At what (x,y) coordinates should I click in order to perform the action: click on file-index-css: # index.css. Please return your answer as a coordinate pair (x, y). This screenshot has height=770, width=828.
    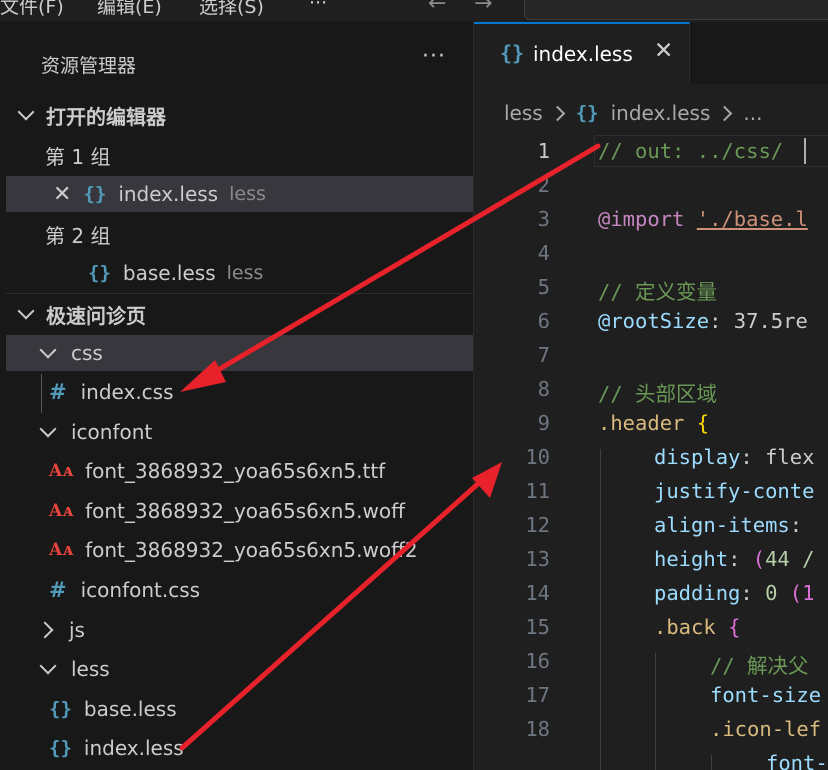
    Looking at the image, I should click on (239, 392).